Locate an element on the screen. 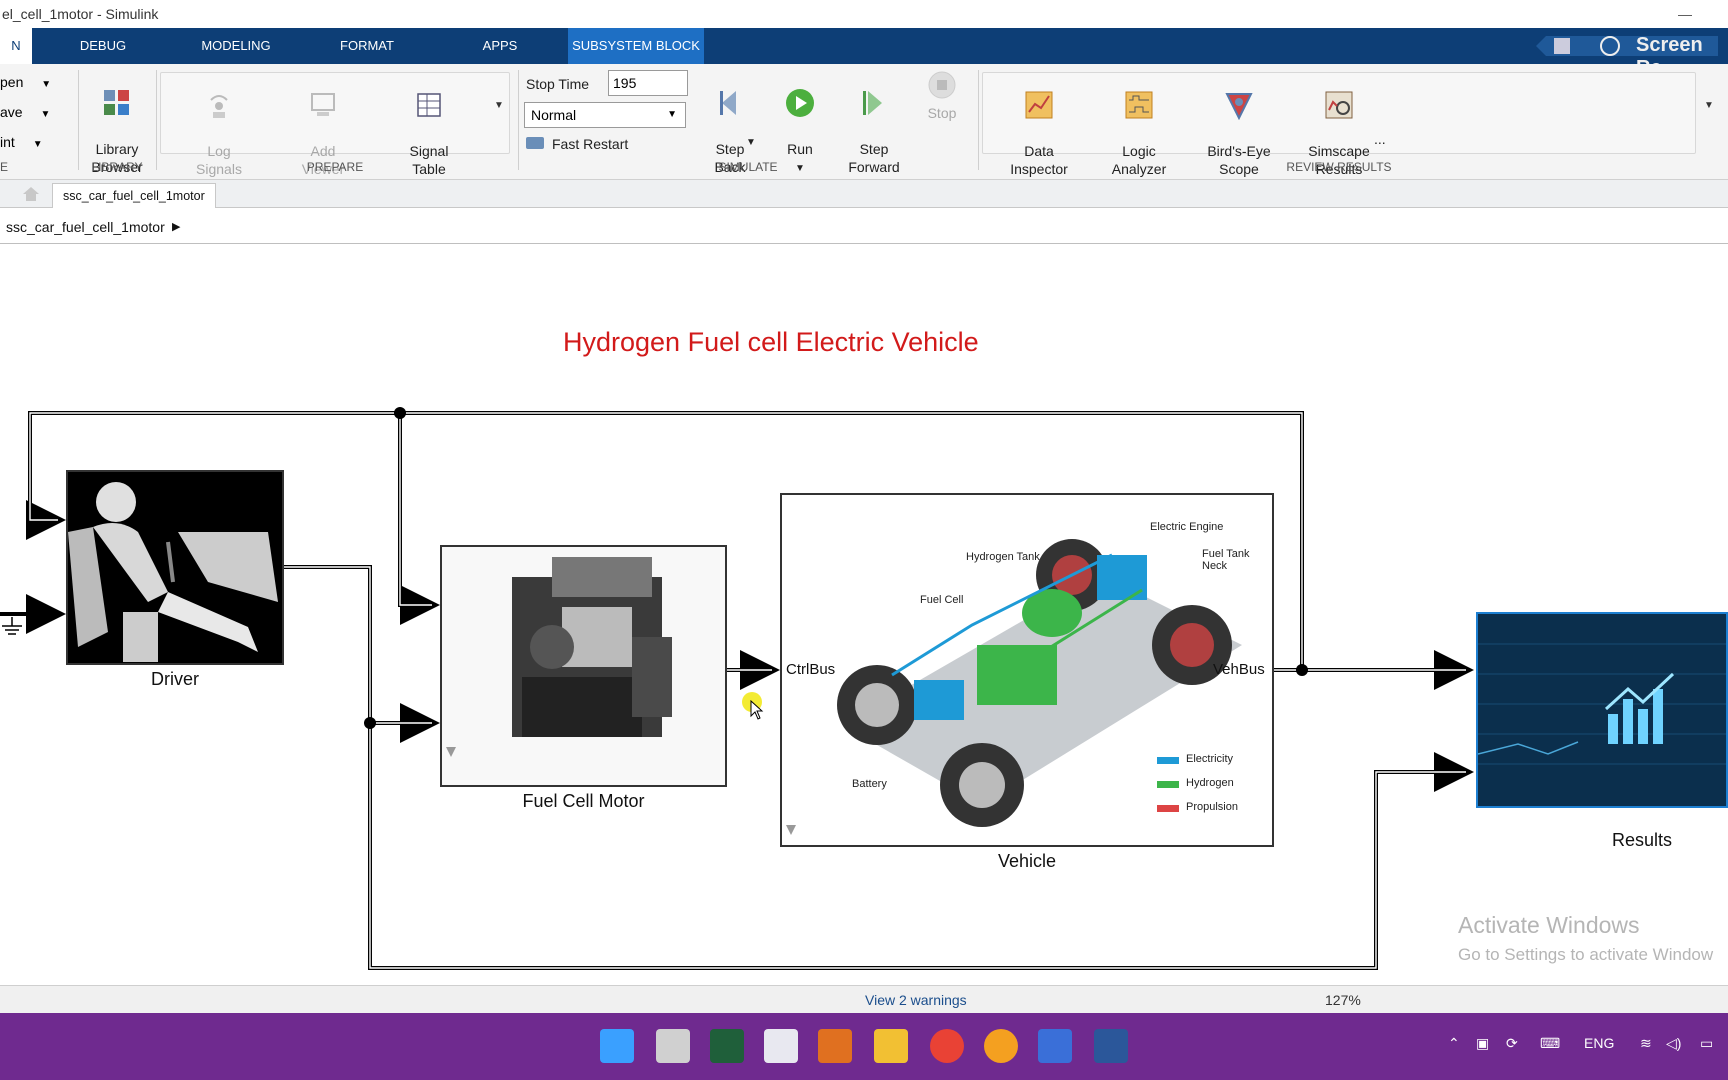 The width and height of the screenshot is (1728, 1080). task-view-icon is located at coordinates (673, 1046).